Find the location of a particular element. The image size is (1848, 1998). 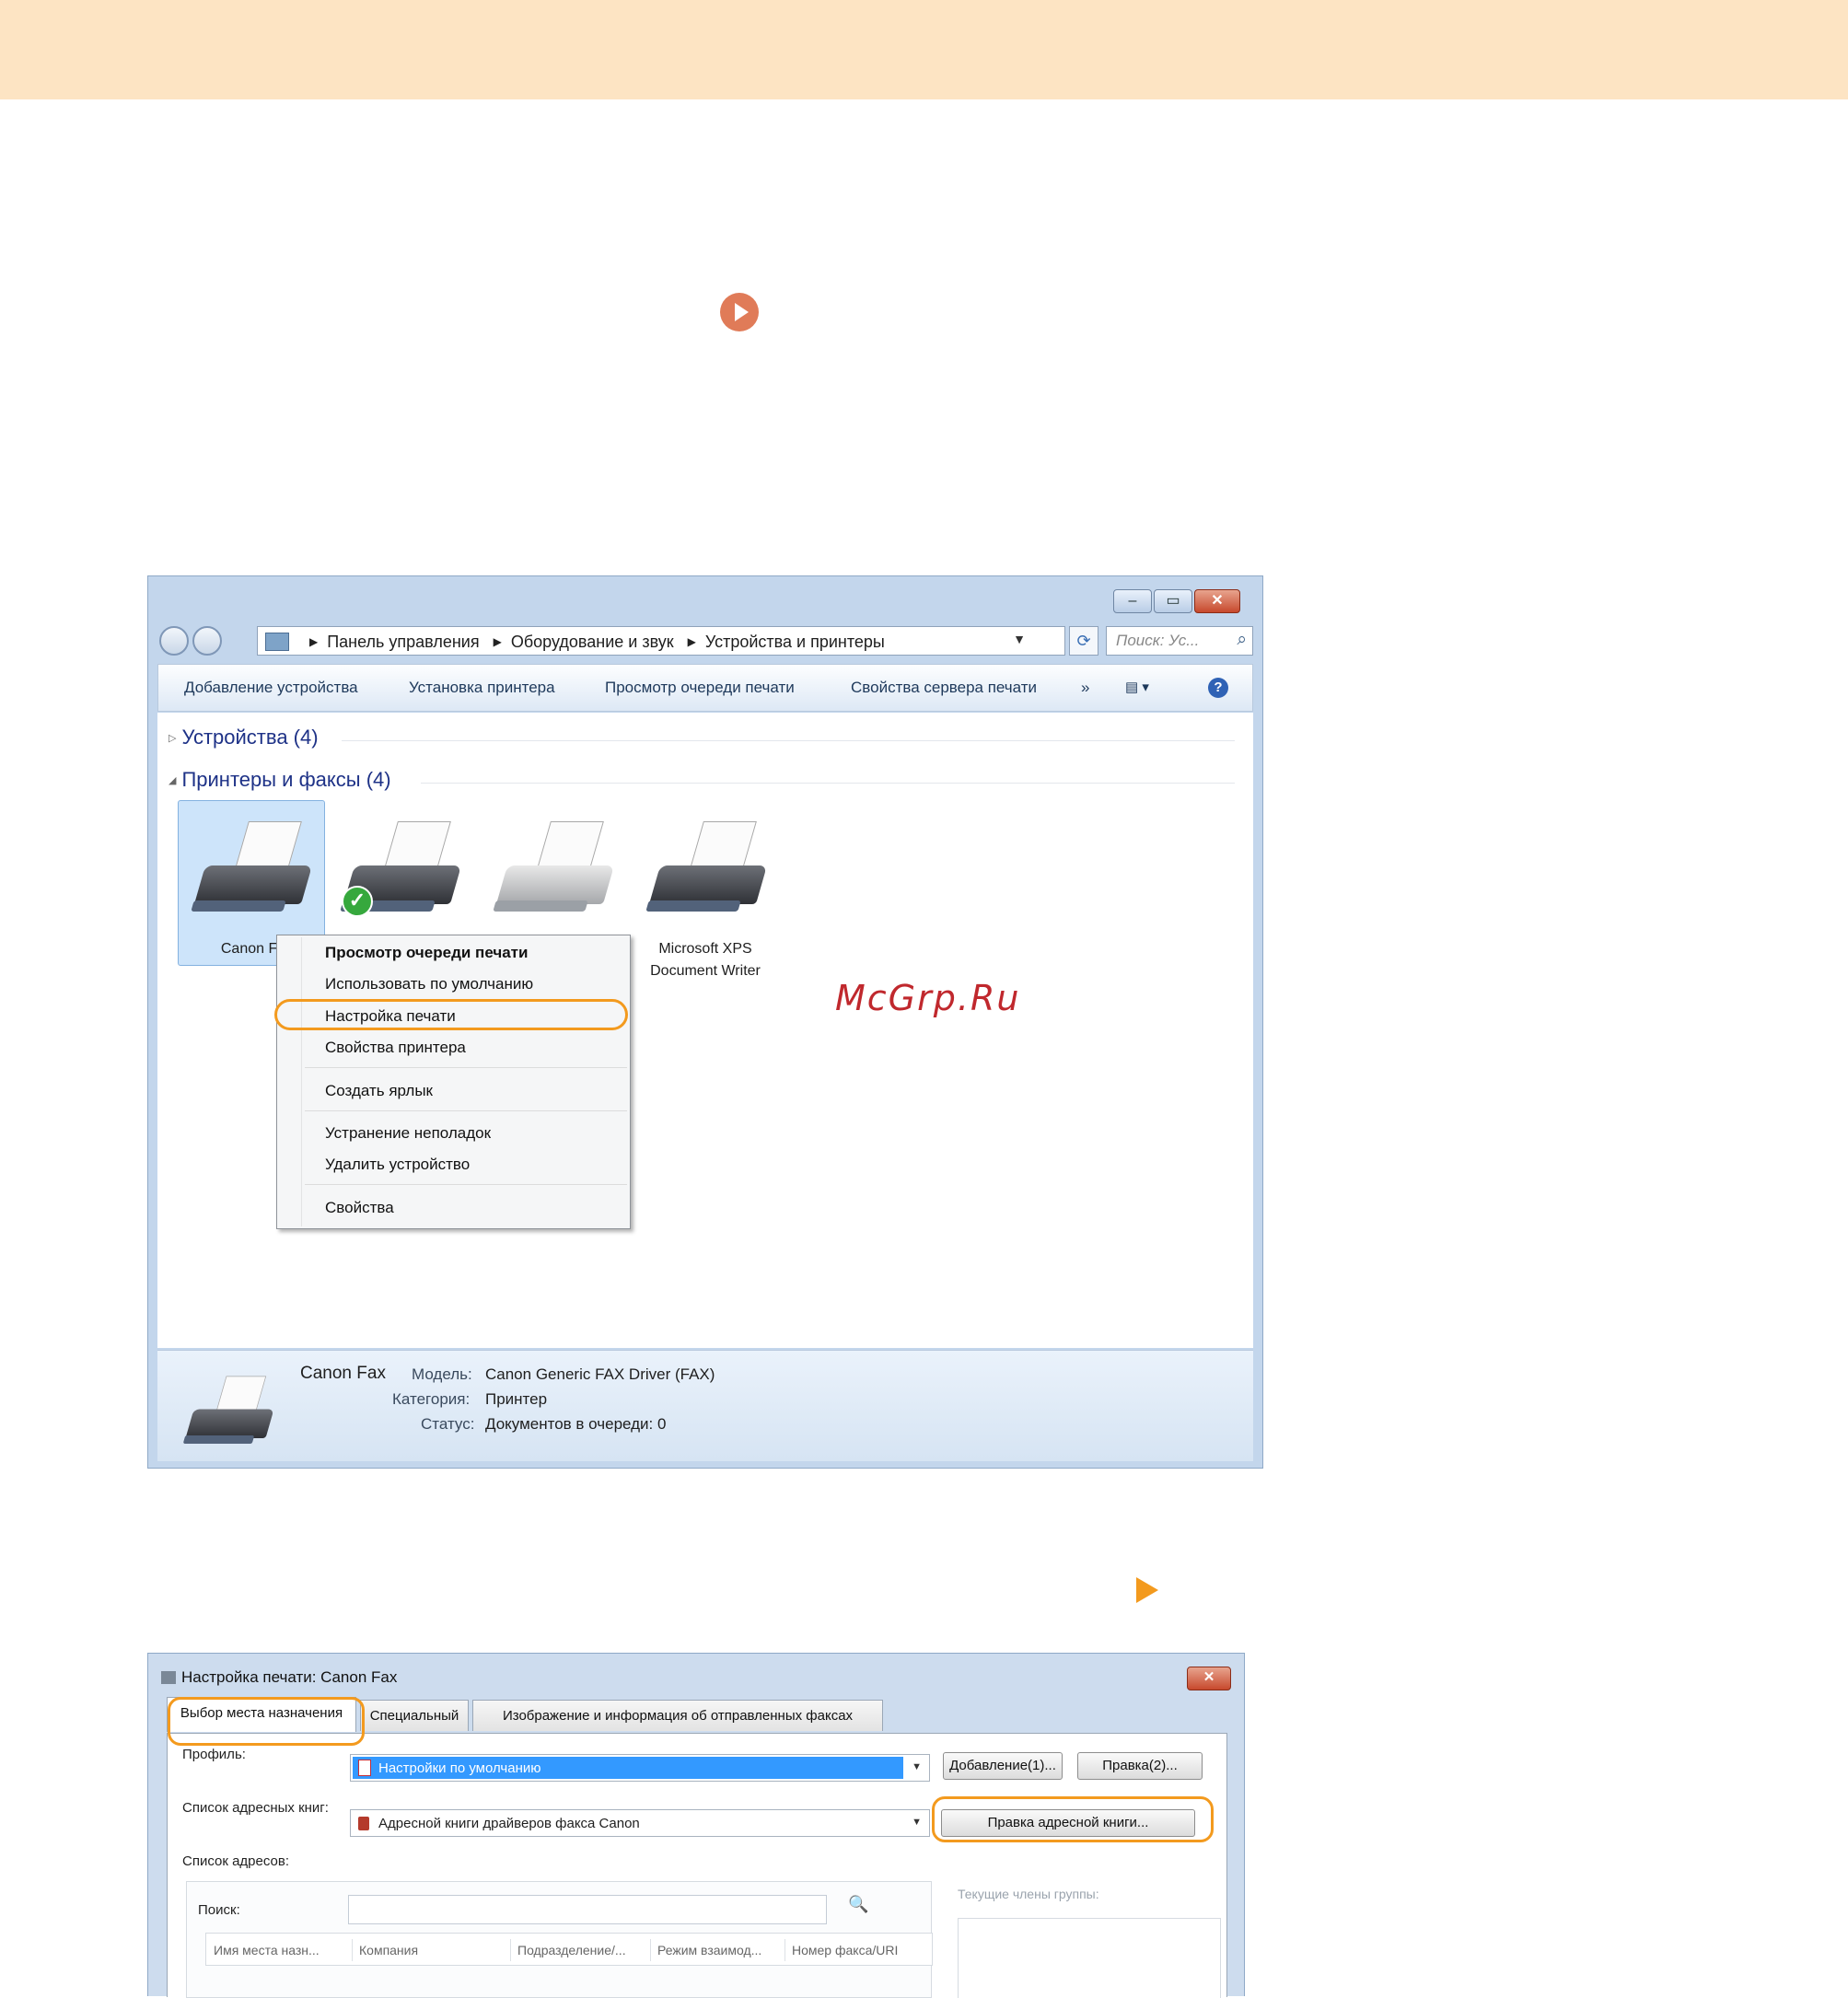

status-value: Документов в очереди: 0 is located at coordinates (576, 1424).